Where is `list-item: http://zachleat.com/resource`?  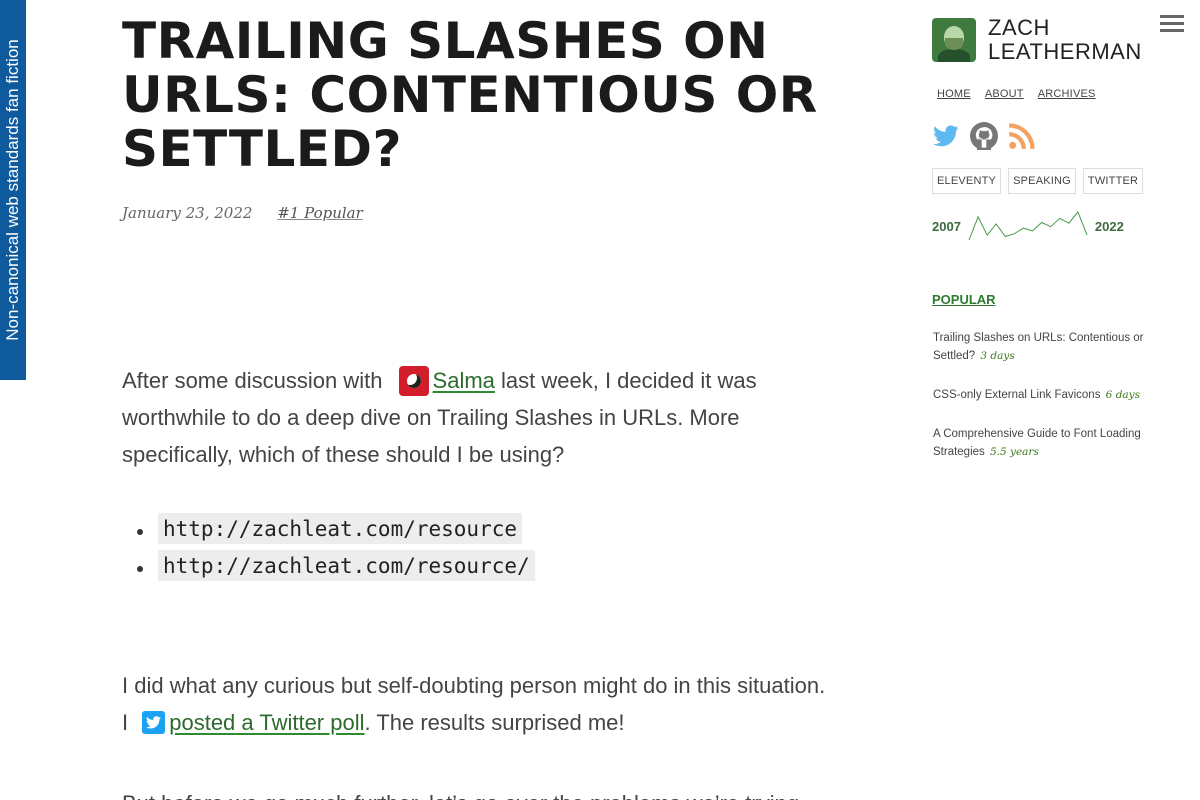 list-item: http://zachleat.com/resource is located at coordinates (478, 531).